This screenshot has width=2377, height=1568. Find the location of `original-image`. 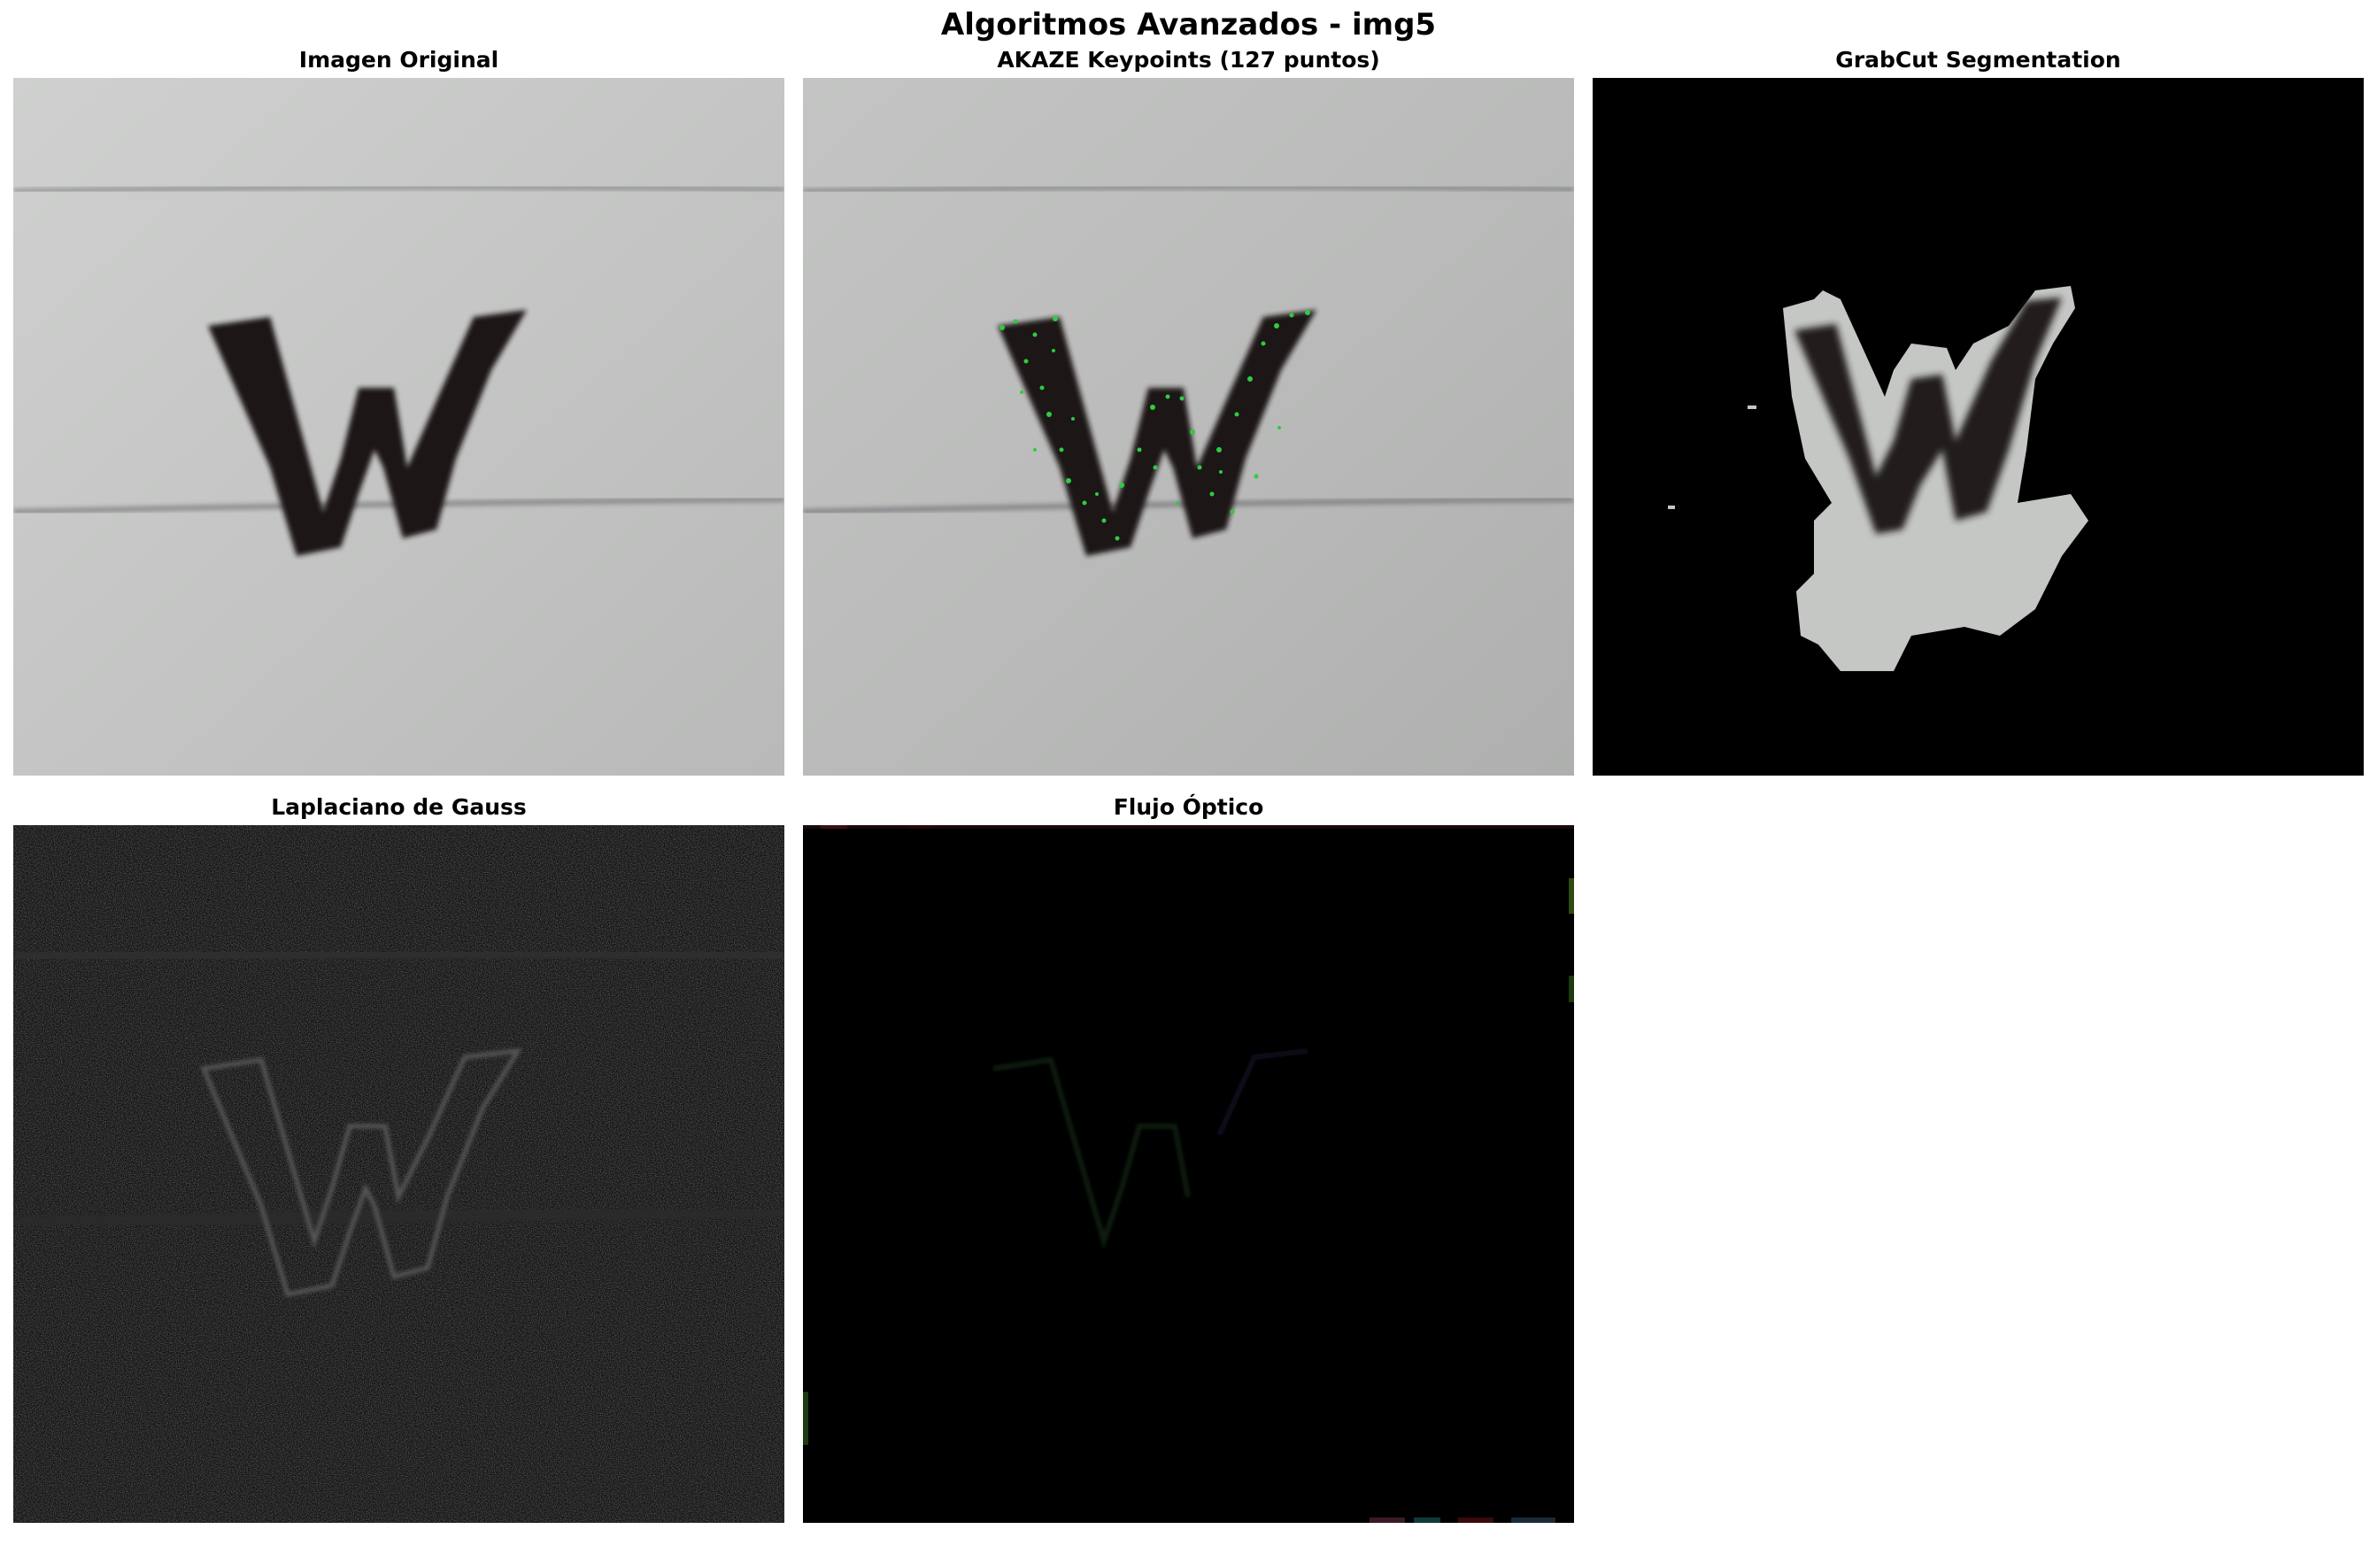

original-image is located at coordinates (398, 427).